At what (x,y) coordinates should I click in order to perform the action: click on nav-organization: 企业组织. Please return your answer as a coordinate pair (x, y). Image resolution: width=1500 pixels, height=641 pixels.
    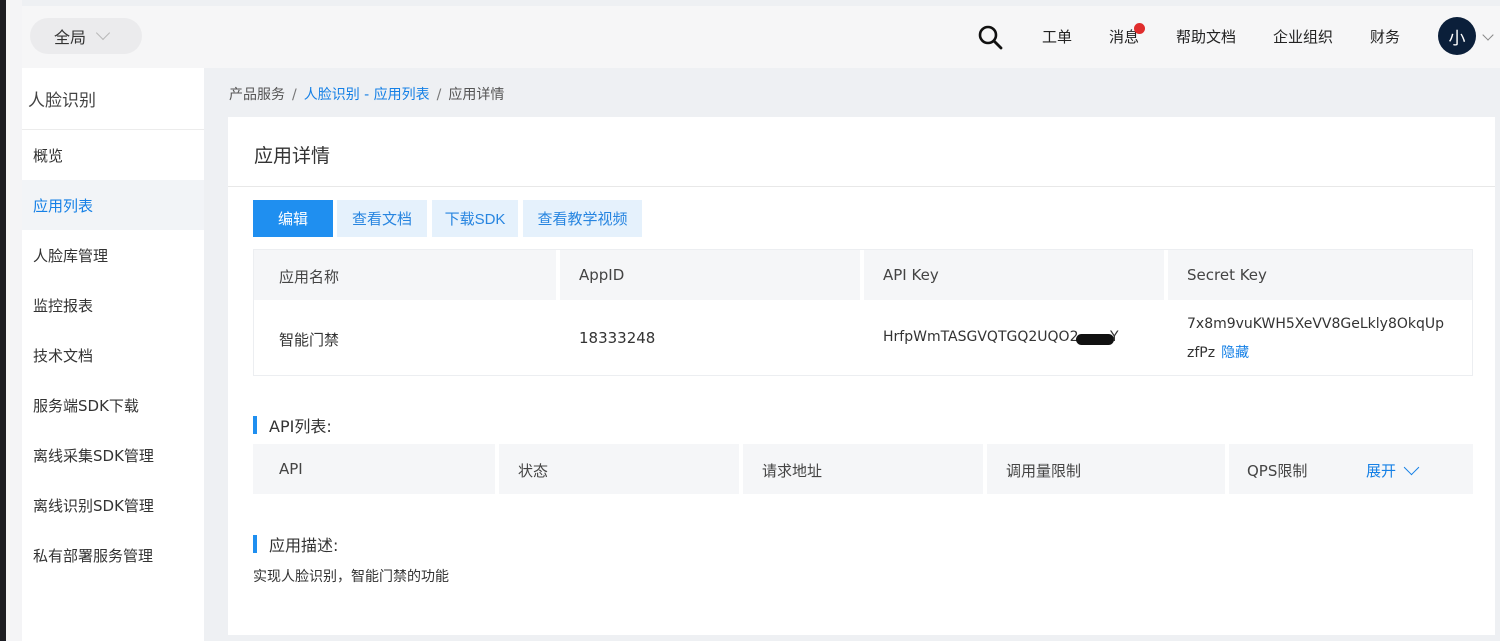
    Looking at the image, I should click on (1303, 36).